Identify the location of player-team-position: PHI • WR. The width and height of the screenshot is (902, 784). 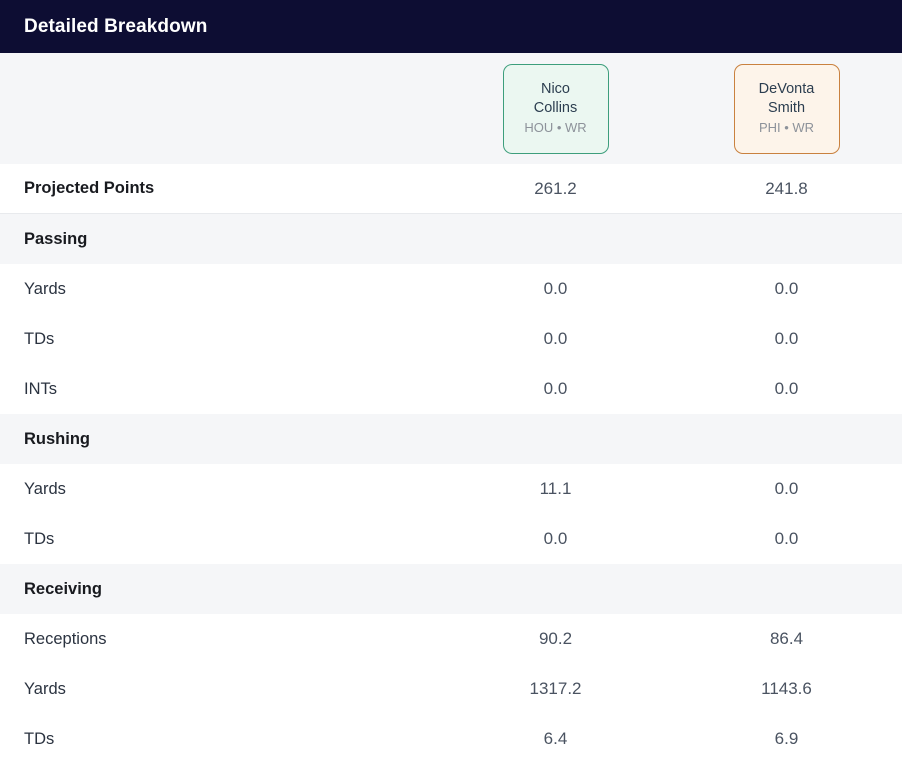
(786, 127).